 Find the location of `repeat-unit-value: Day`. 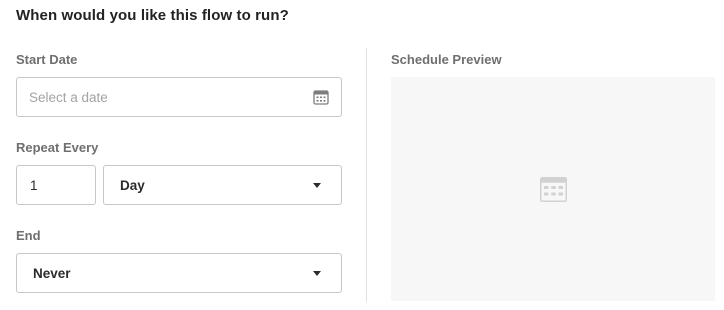

repeat-unit-value: Day is located at coordinates (132, 185).